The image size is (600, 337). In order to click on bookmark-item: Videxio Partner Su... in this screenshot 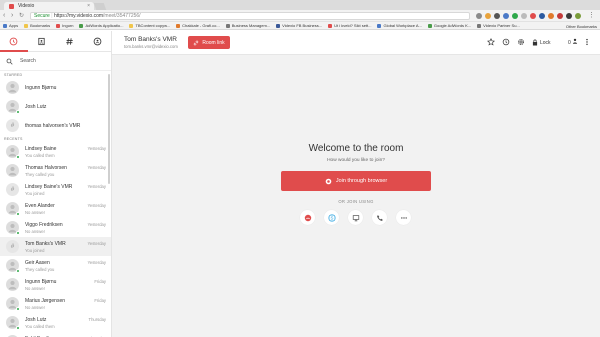, I will do `click(498, 25)`.